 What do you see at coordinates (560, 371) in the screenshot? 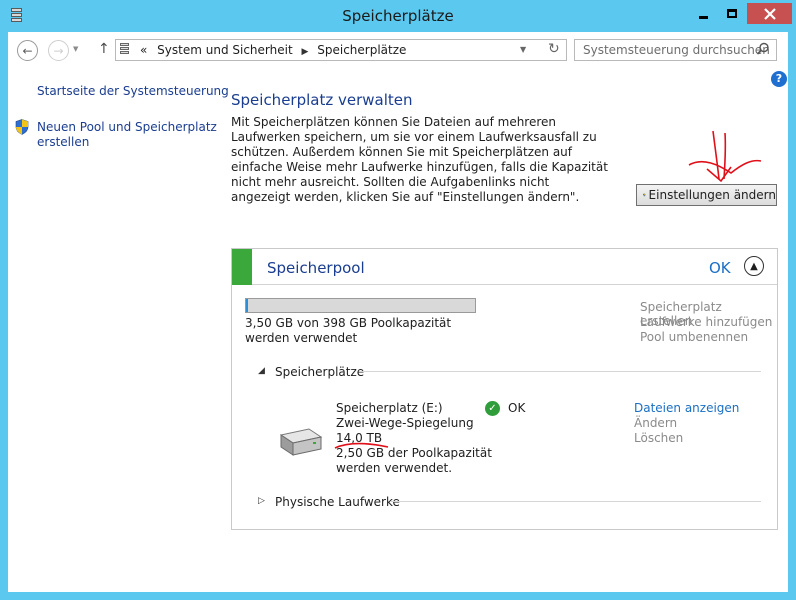
I see `spaces-section-divider` at bounding box center [560, 371].